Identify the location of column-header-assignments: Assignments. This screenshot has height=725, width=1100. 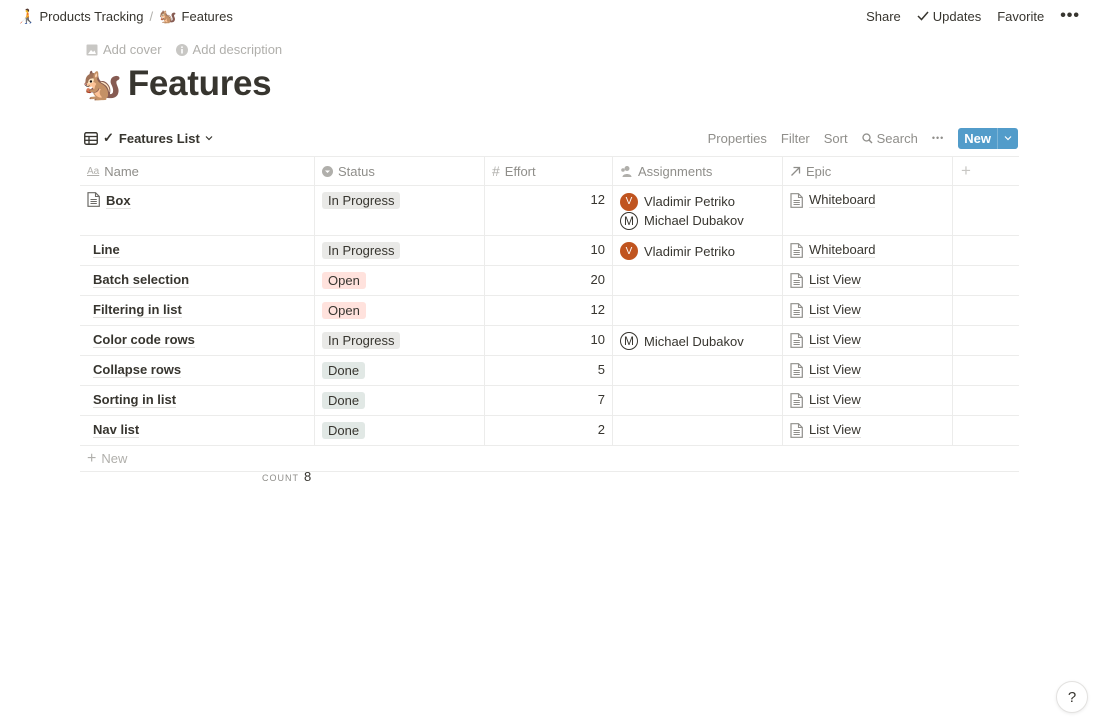
(698, 171).